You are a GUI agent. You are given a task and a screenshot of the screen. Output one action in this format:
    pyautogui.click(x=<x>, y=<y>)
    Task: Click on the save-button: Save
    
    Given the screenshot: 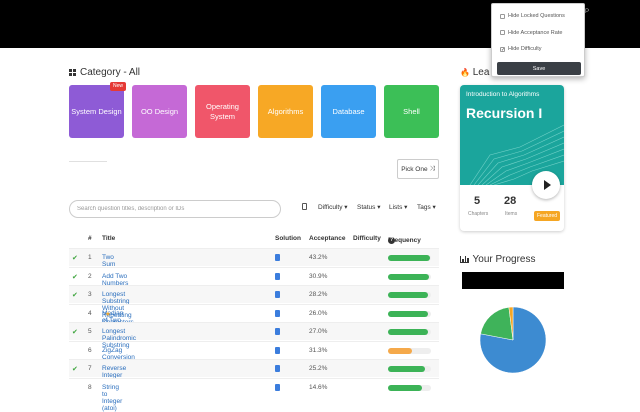 What is the action you would take?
    pyautogui.click(x=539, y=68)
    